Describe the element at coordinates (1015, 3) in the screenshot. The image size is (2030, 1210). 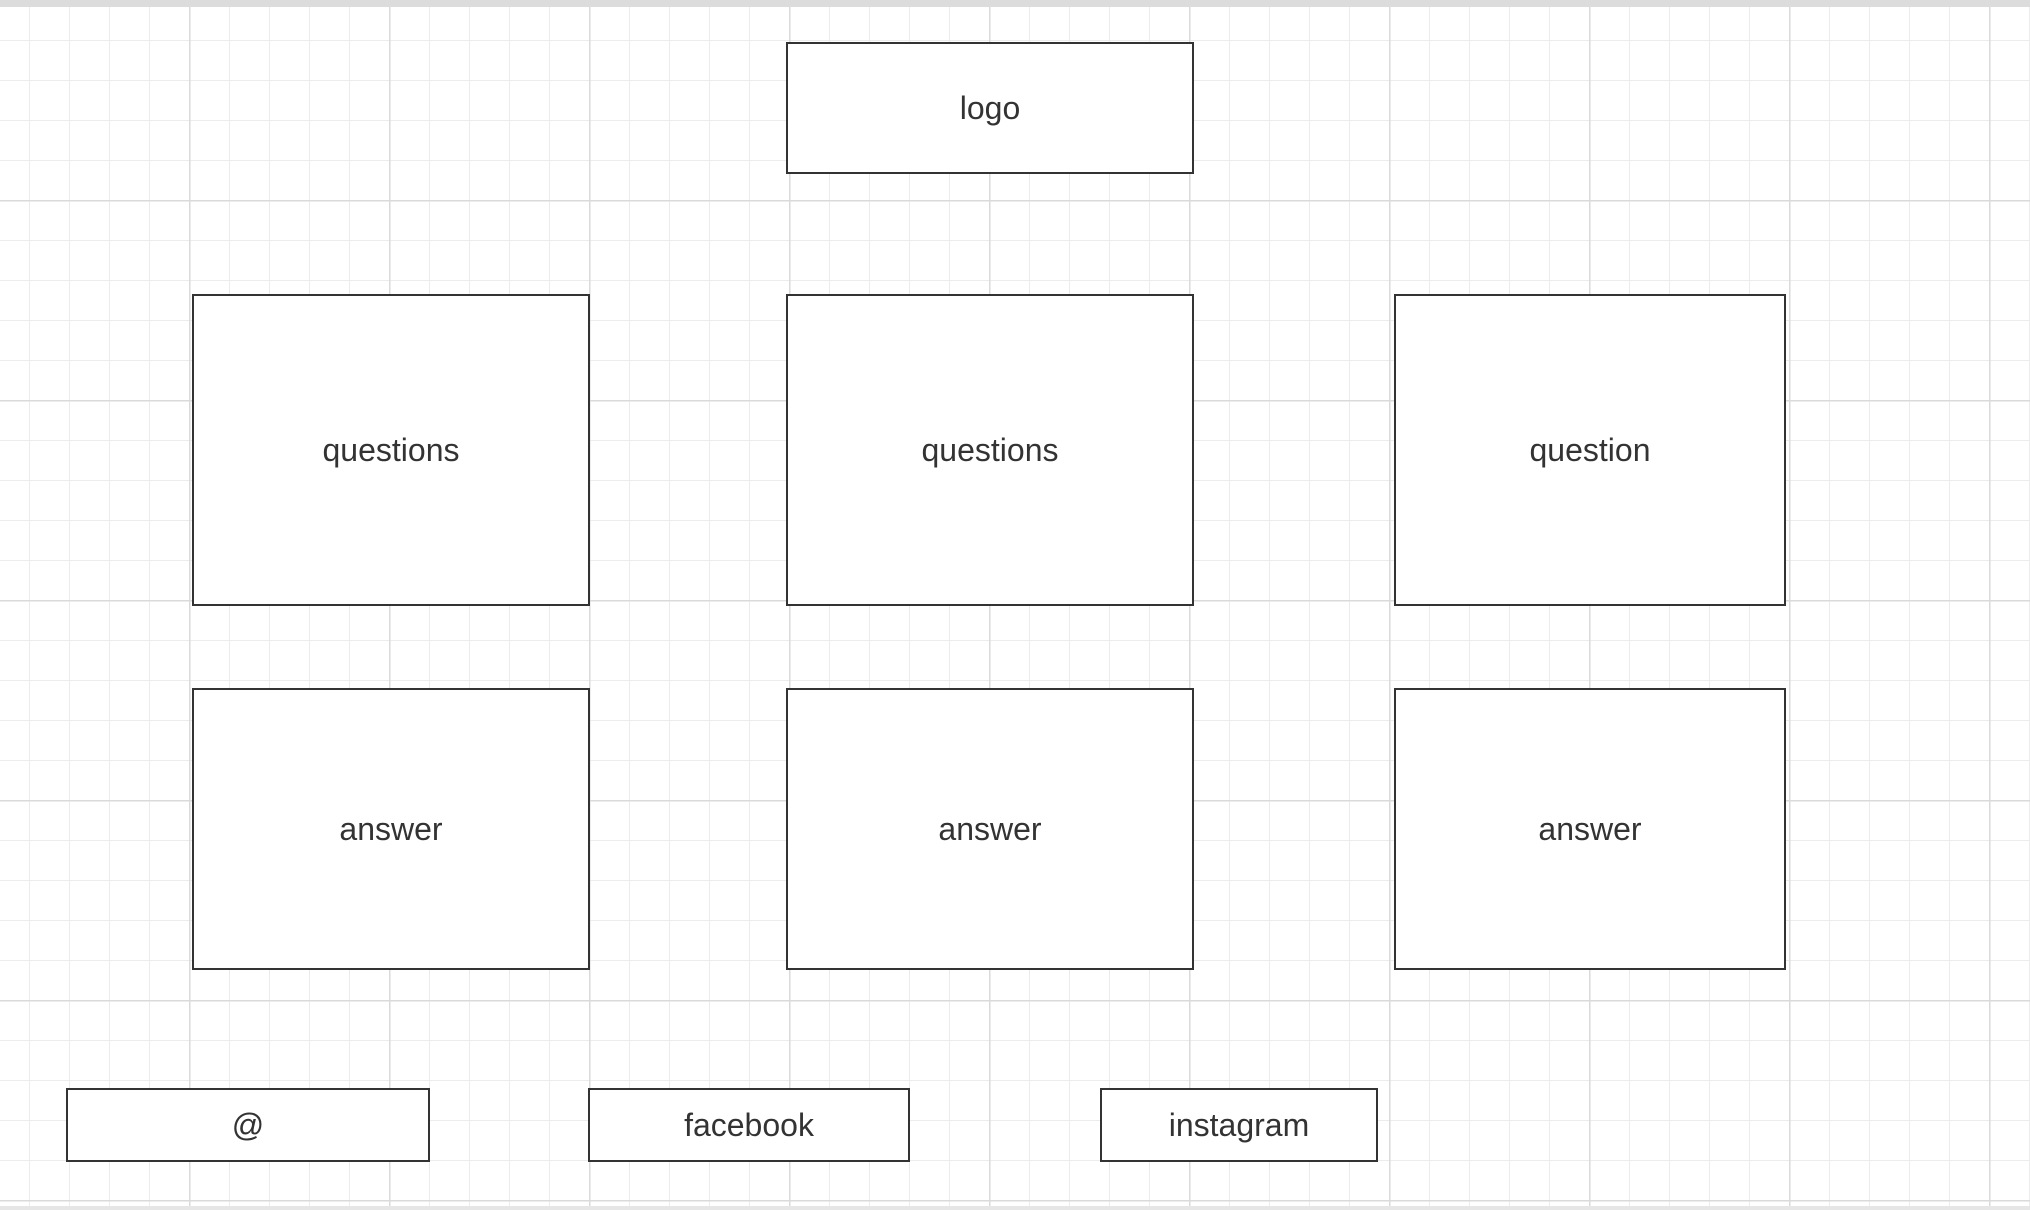
I see `canvas-top-bar` at that location.